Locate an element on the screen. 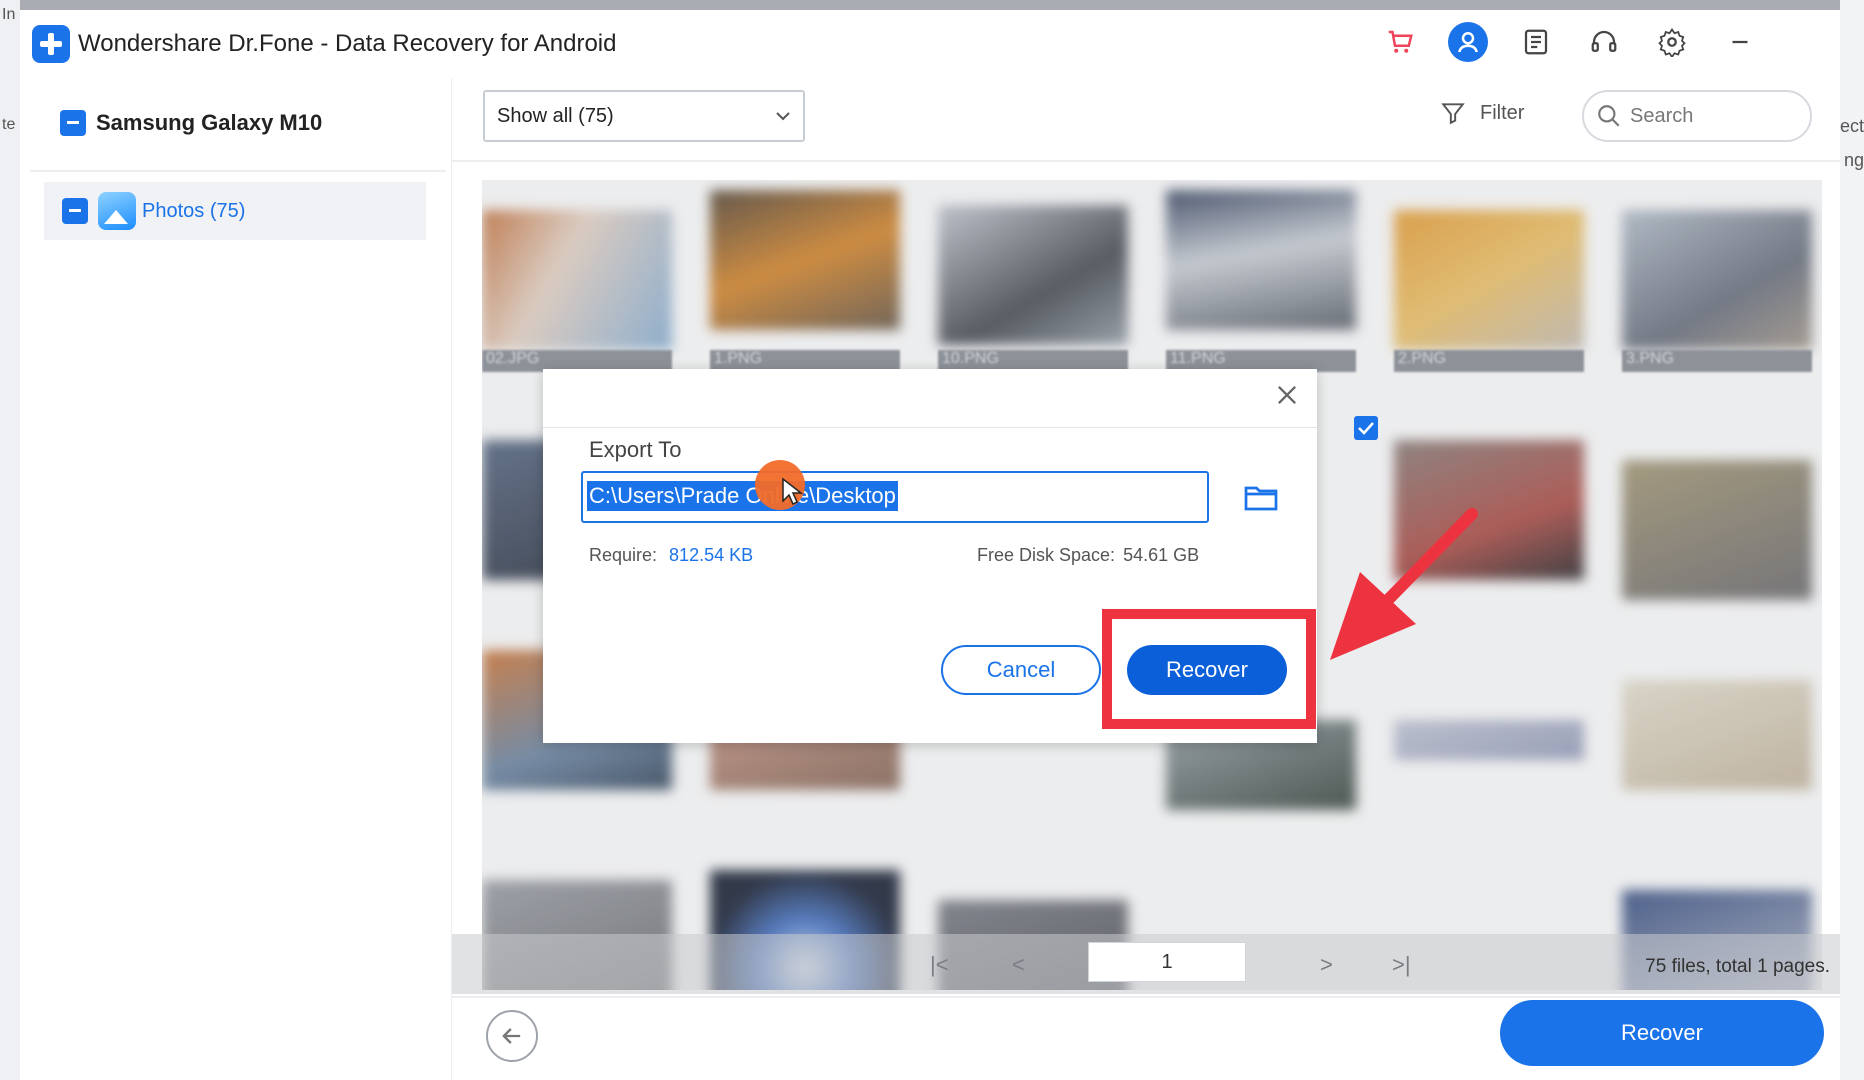 The width and height of the screenshot is (1864, 1080). collapse-checkbox is located at coordinates (73, 123).